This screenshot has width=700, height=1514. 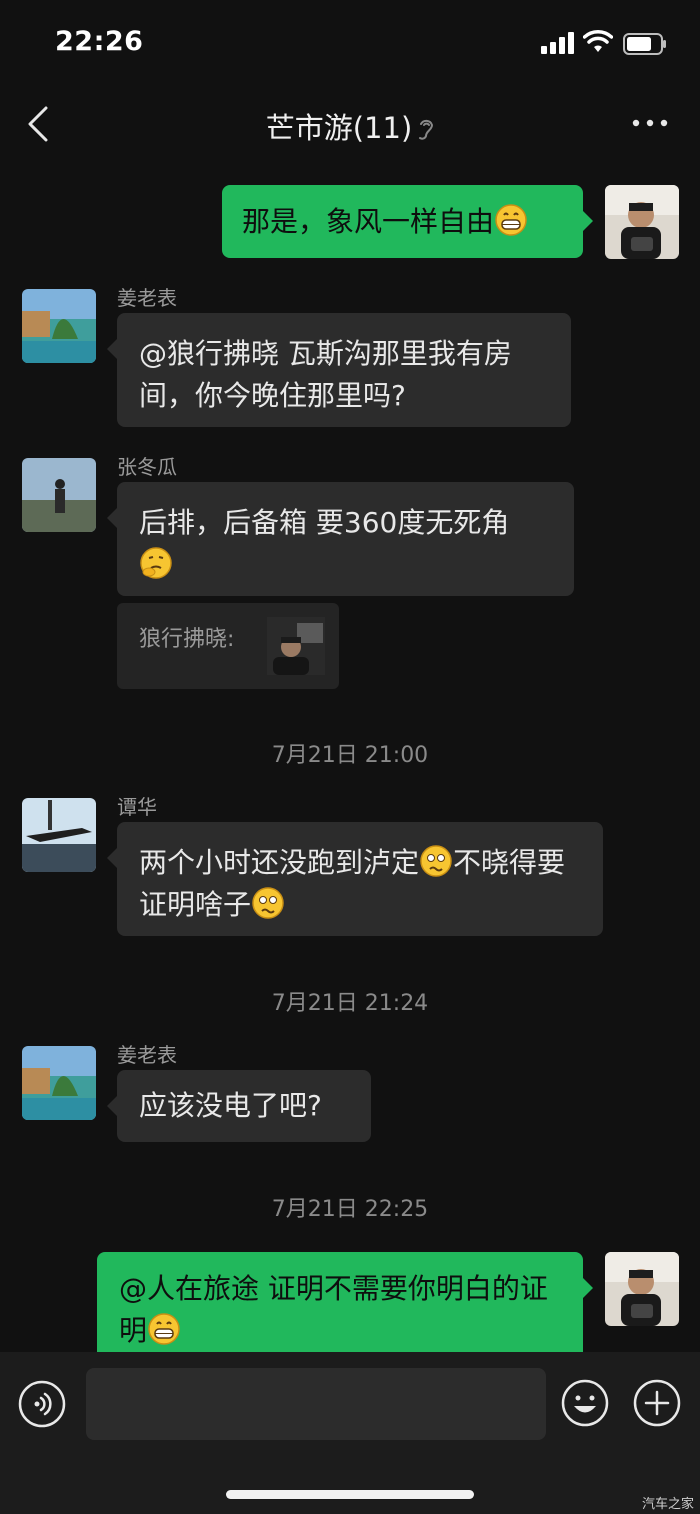 What do you see at coordinates (557, 43) in the screenshot?
I see `signal-icon` at bounding box center [557, 43].